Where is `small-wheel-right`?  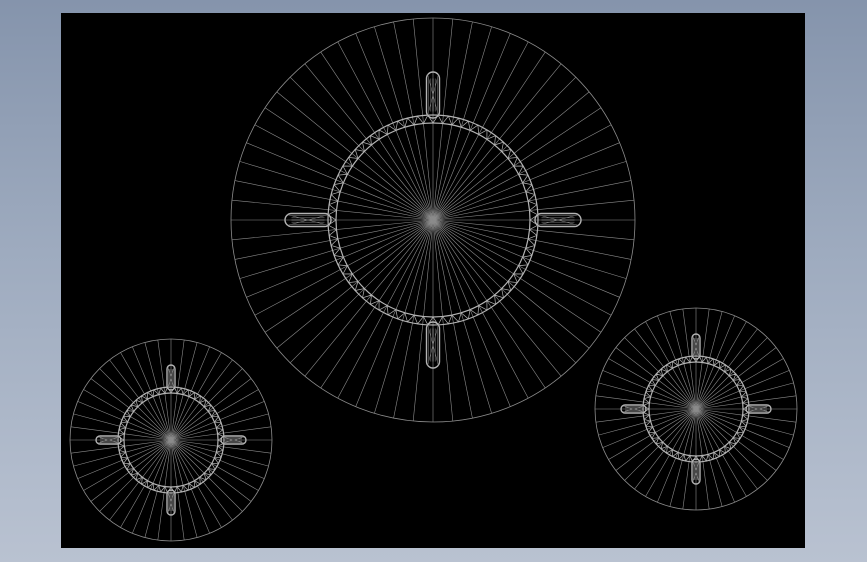
small-wheel-right is located at coordinates (696, 409).